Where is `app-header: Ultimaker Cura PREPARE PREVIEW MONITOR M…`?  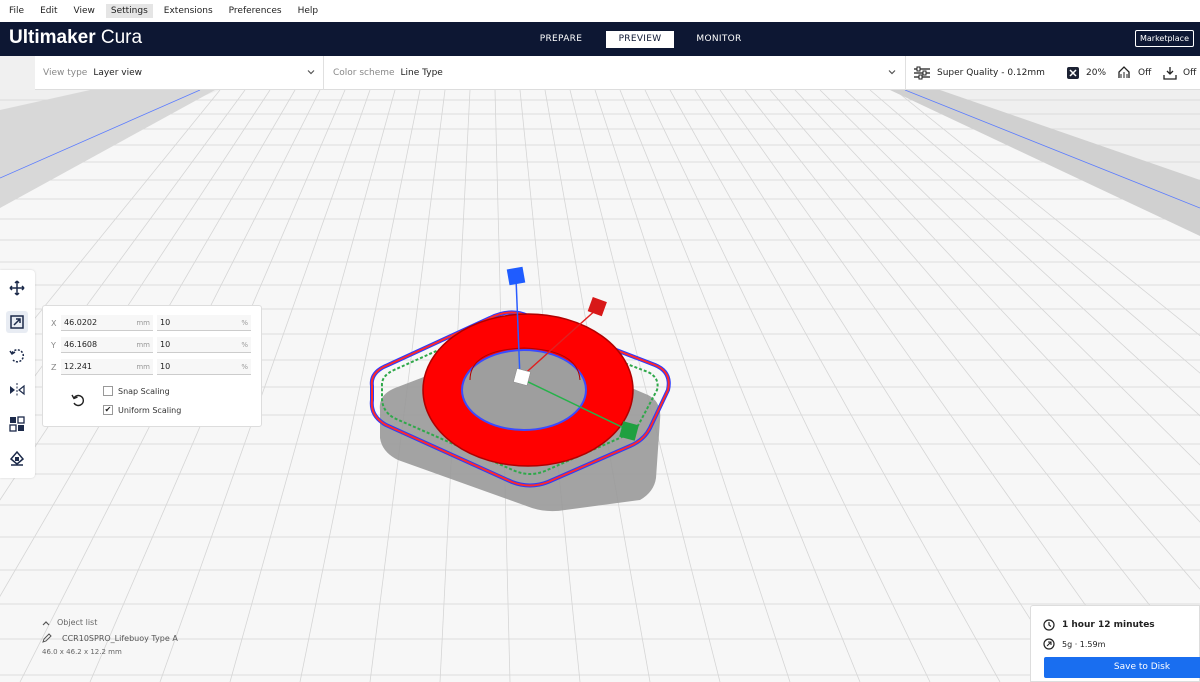 app-header: Ultimaker Cura PREPARE PREVIEW MONITOR M… is located at coordinates (600, 39).